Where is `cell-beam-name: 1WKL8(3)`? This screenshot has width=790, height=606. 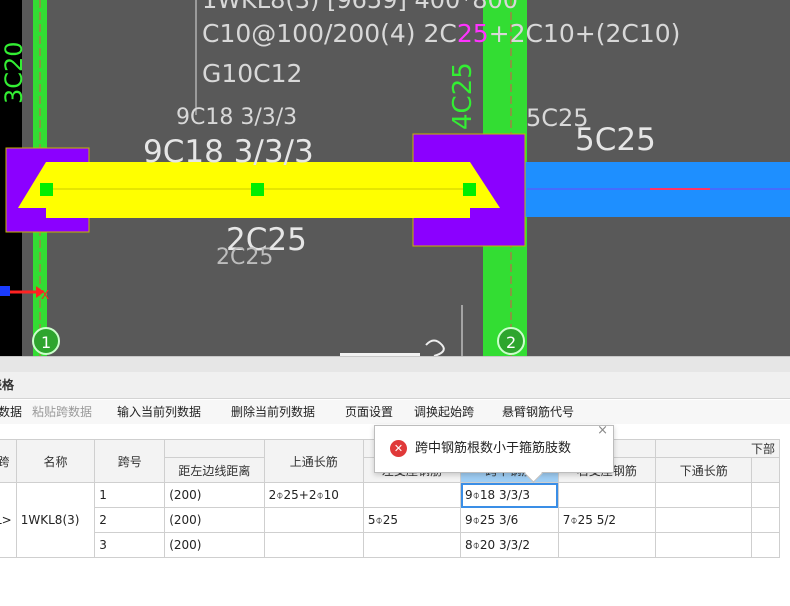 cell-beam-name: 1WKL8(3) is located at coordinates (55, 520).